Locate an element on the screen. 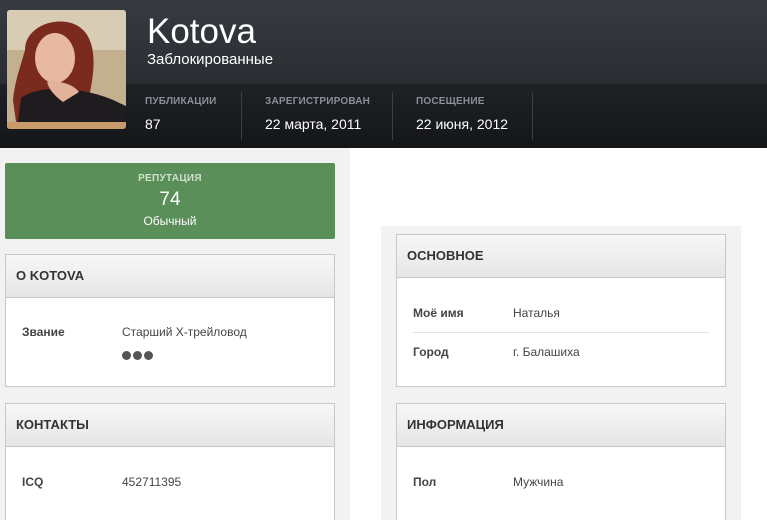 The width and height of the screenshot is (767, 520). stat-last-visit: ПОСЕЩЕНИЕ 22 июня, 2012 is located at coordinates (462, 116).